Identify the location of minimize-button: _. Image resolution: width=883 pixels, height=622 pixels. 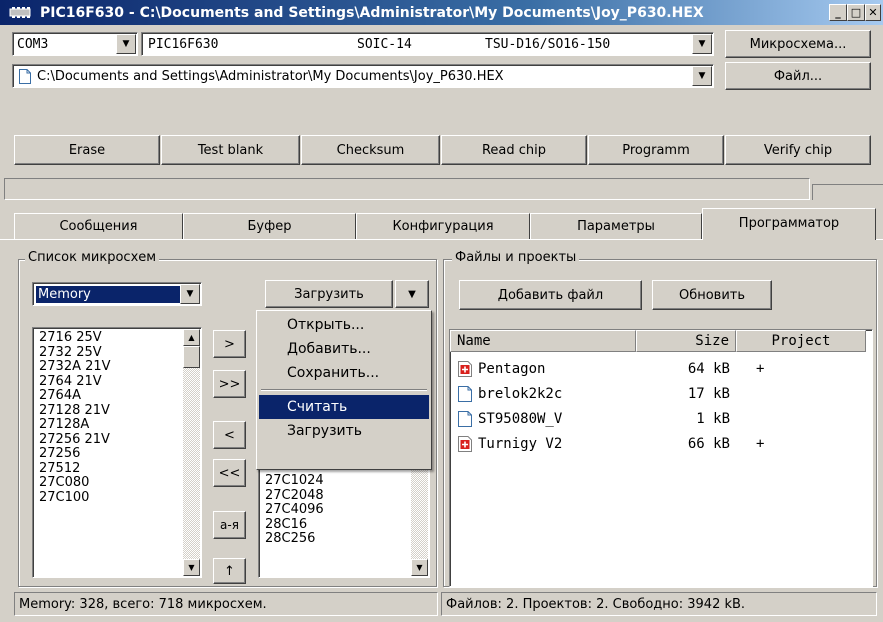
(838, 12).